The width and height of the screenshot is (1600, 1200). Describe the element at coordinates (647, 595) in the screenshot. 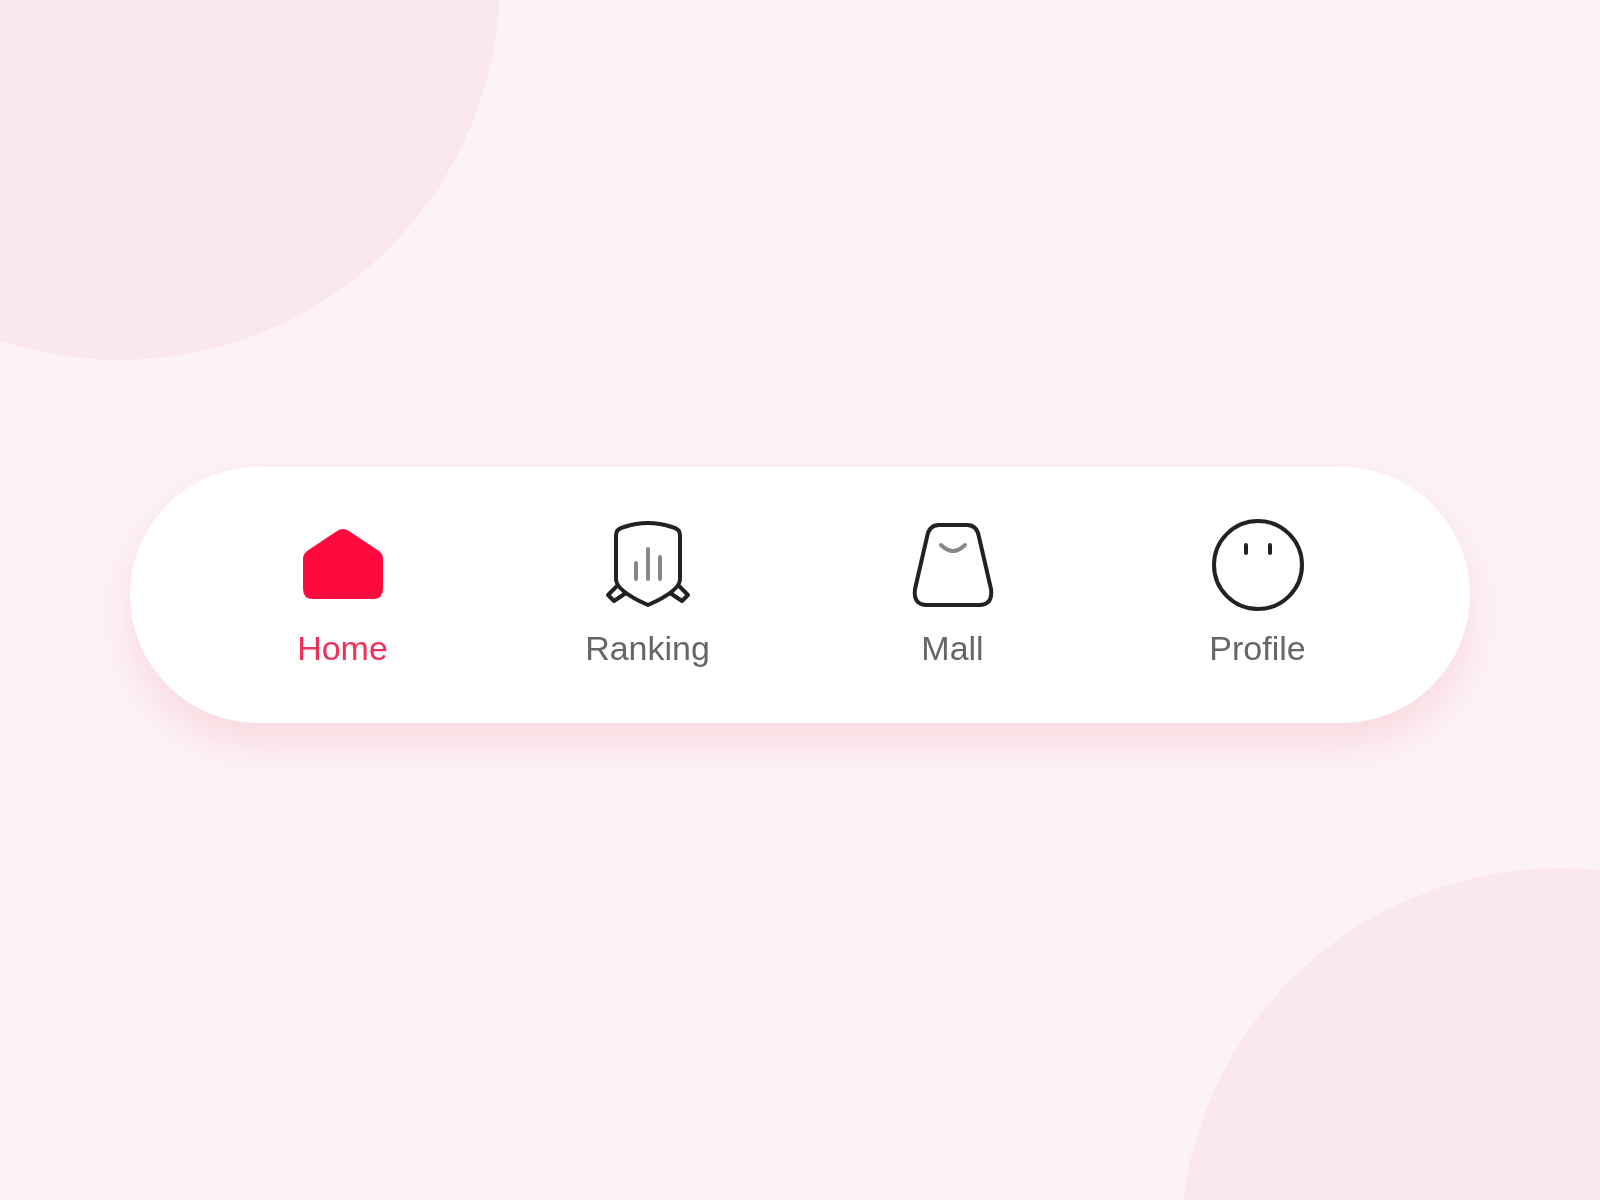

I see `tab-button: Ranking` at that location.